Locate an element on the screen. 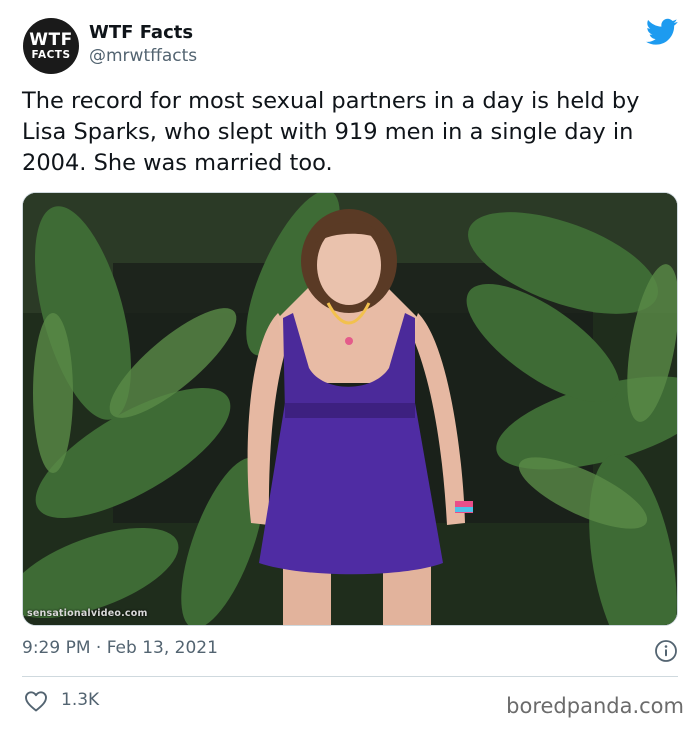 This screenshot has height=729, width=700. heart-icon is located at coordinates (36, 701).